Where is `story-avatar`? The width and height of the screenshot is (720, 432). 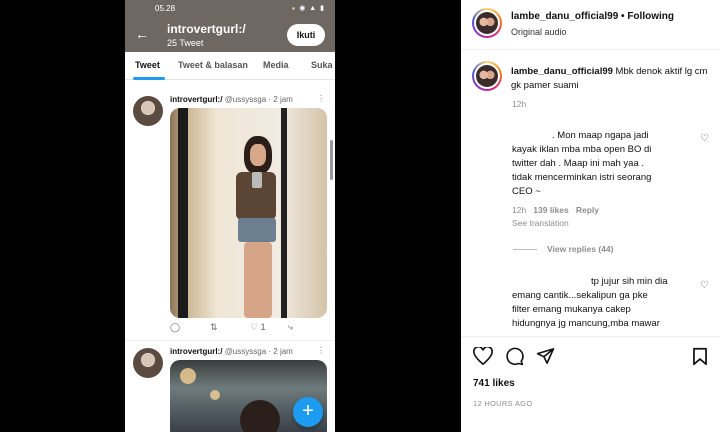
story-avatar is located at coordinates (487, 23).